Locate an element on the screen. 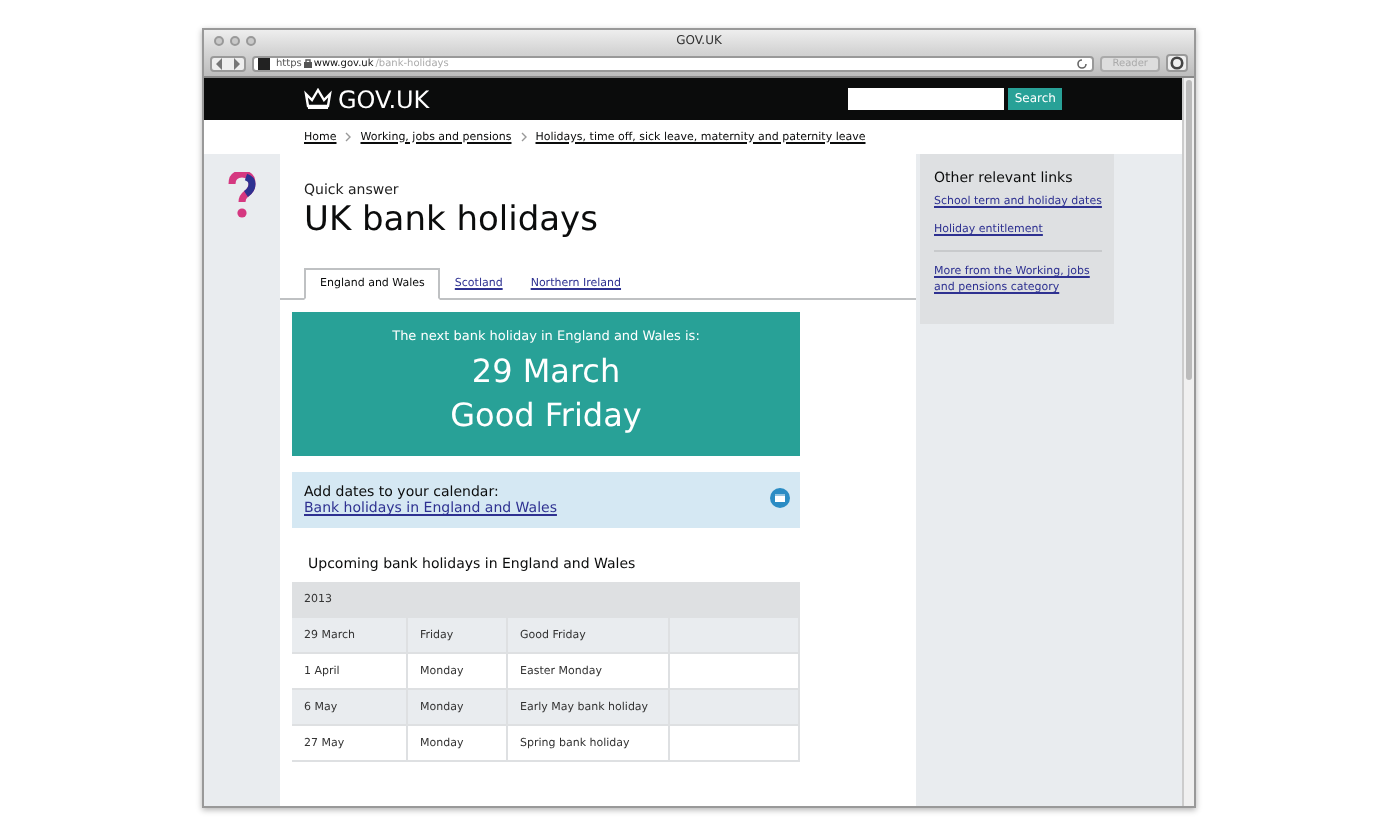 This screenshot has height=840, width=1400. settings-button is located at coordinates (1177, 63).